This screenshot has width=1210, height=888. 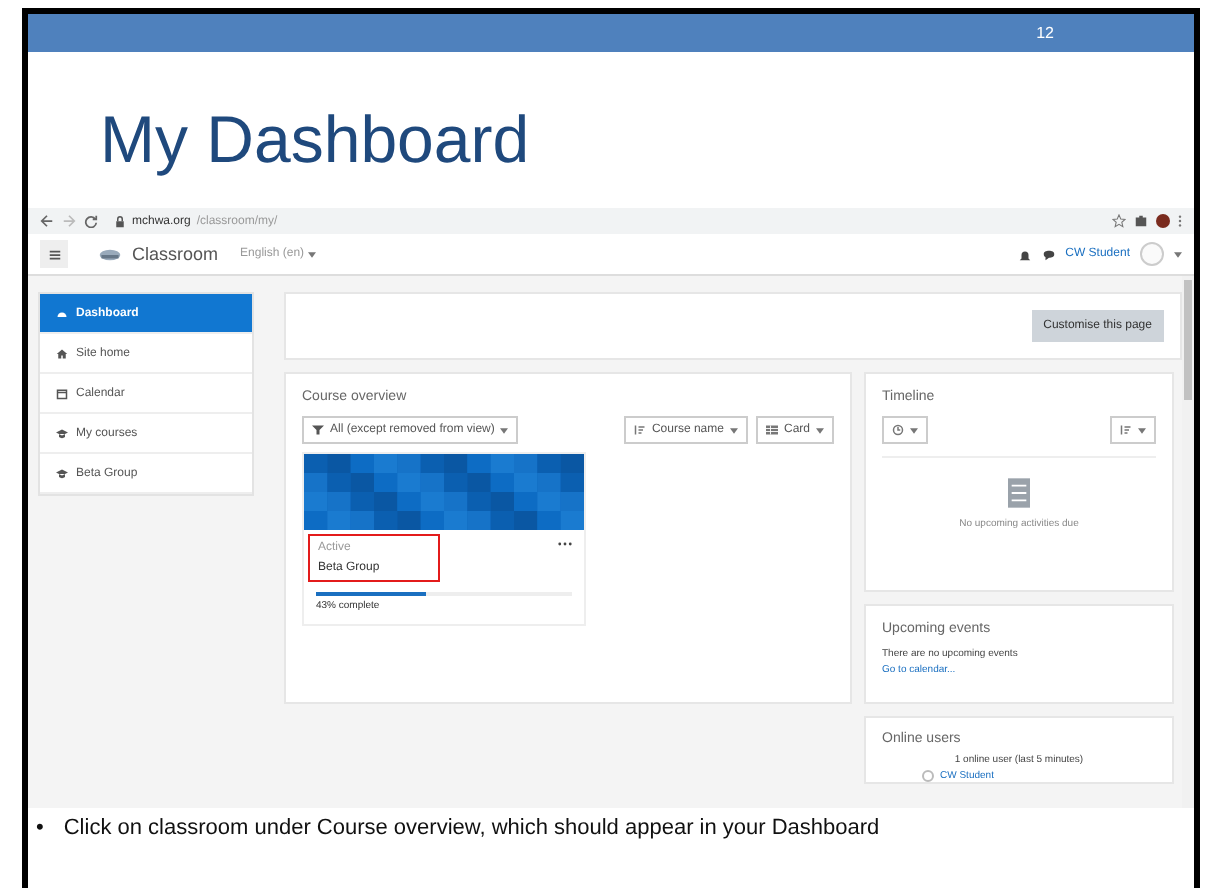 What do you see at coordinates (905, 430) in the screenshot?
I see `time-filter-dropdown` at bounding box center [905, 430].